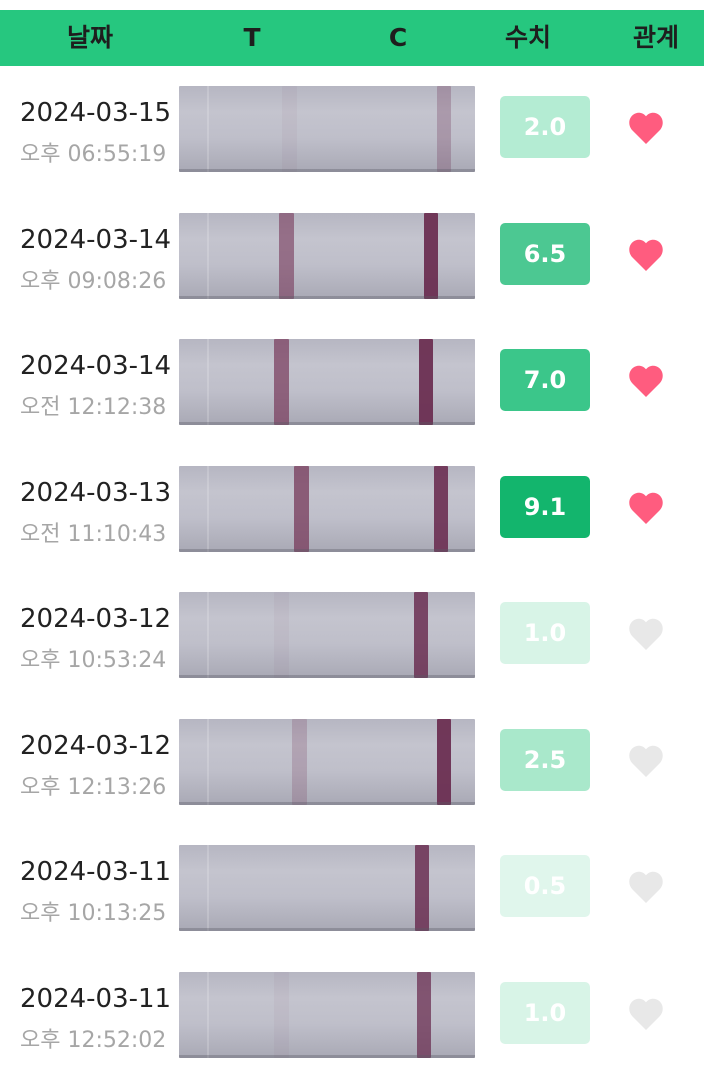  I want to click on header-c-line: C, so click(398, 37).